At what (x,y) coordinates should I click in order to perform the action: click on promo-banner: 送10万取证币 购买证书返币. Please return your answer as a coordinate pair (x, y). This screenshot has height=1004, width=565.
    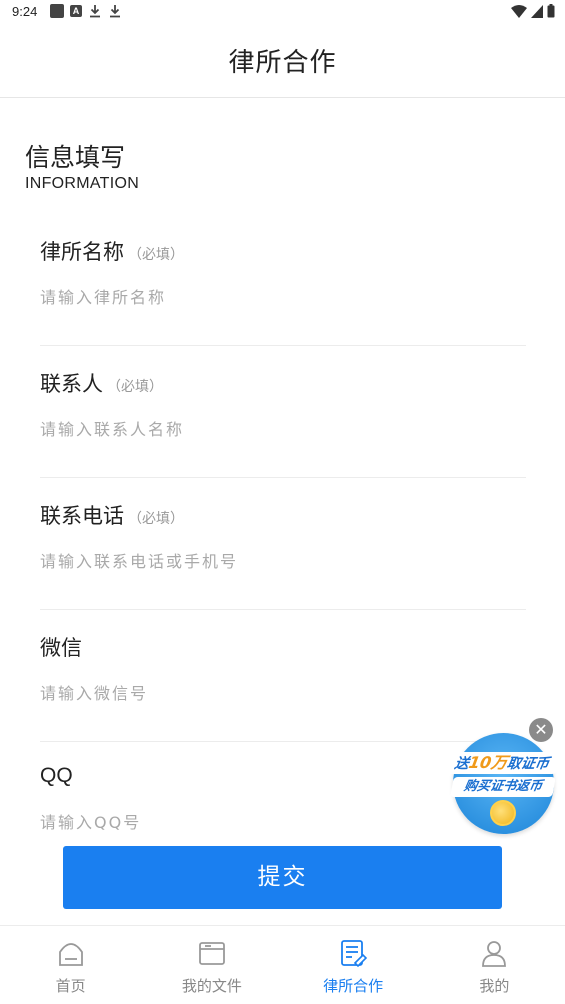
    Looking at the image, I should click on (502, 776).